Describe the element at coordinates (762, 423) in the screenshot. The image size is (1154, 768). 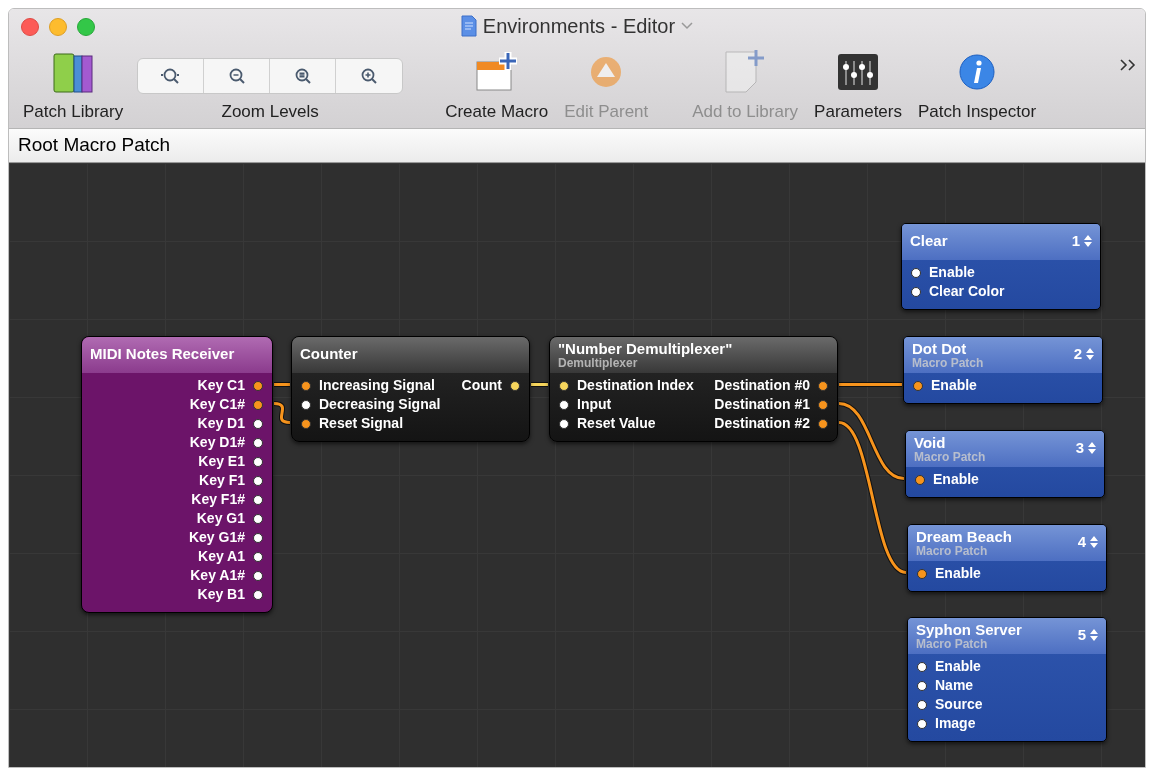
I see `port-label: Destination #2` at that location.